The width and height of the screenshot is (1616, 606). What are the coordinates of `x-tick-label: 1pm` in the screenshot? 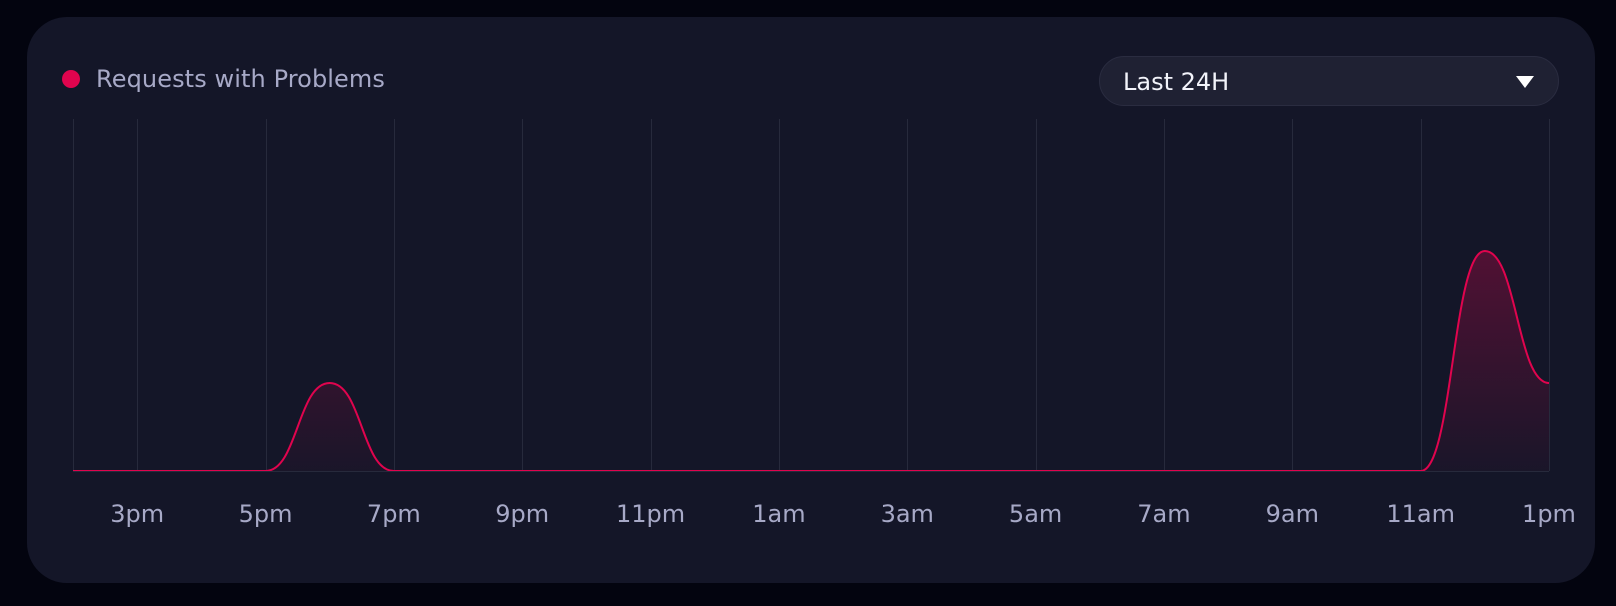 It's located at (1549, 514).